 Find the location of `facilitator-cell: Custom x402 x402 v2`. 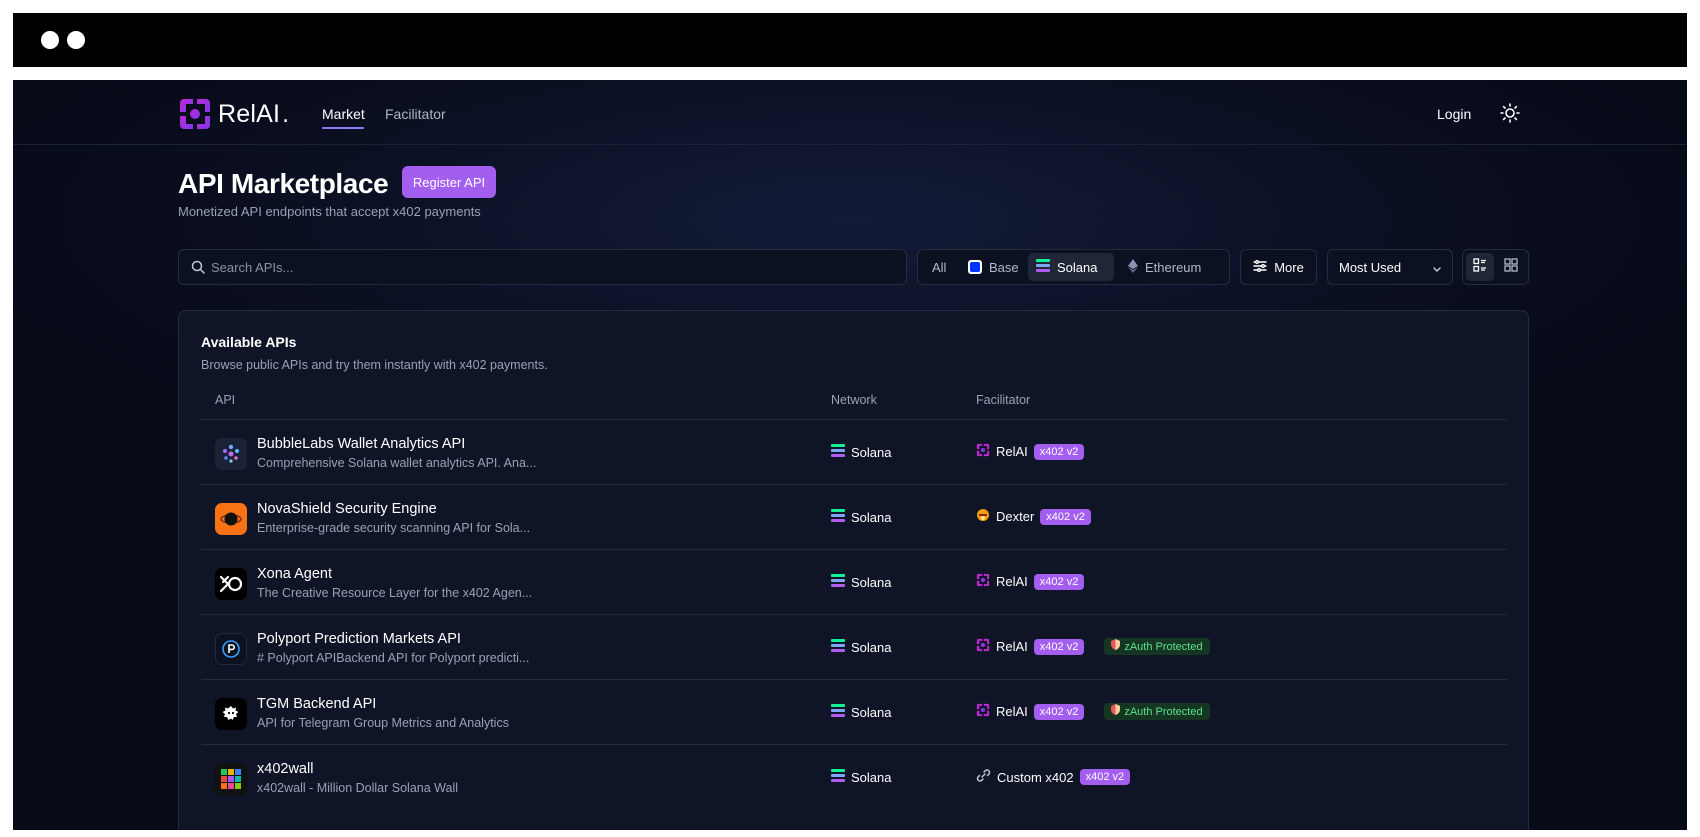

facilitator-cell: Custom x402 x402 v2 is located at coordinates (1053, 777).